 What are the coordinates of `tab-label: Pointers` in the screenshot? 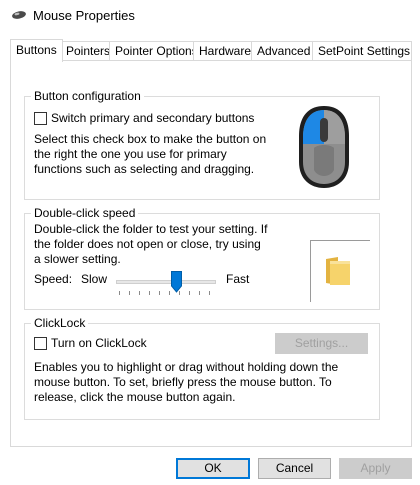 It's located at (88, 51).